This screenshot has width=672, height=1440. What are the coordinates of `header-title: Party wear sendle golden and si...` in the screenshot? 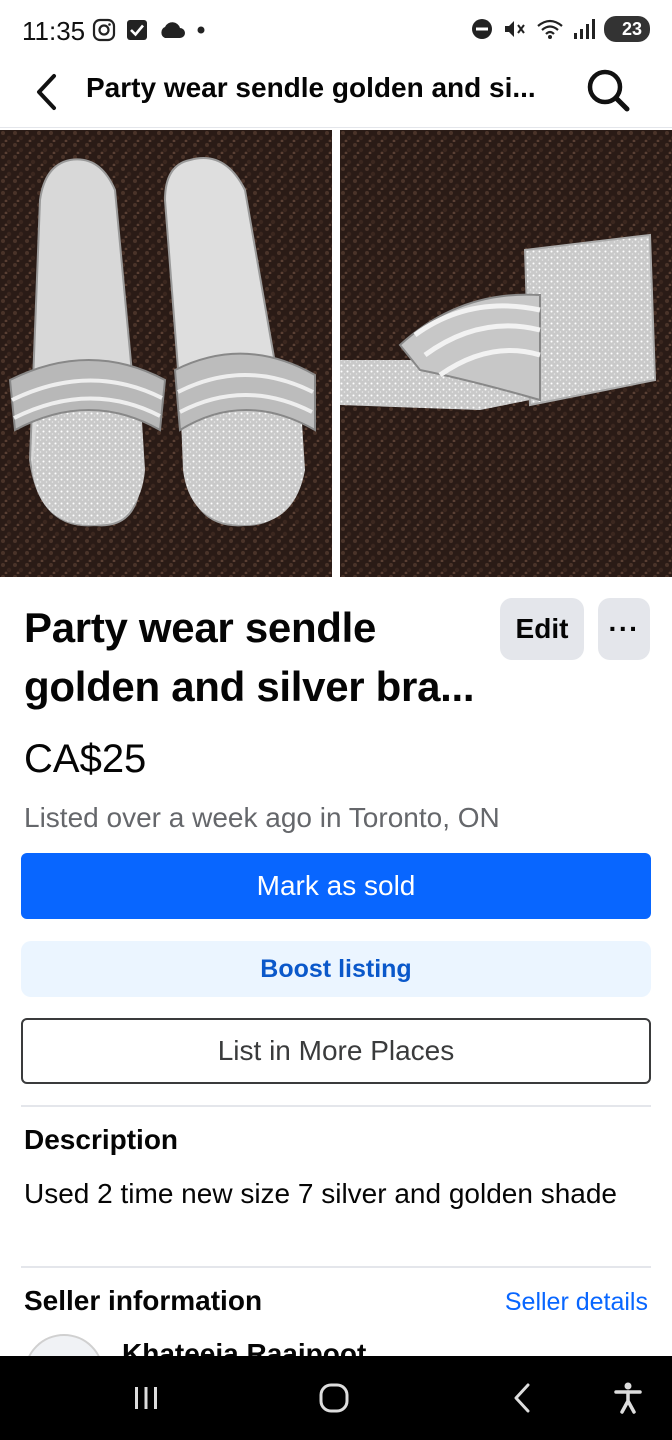 It's located at (311, 87).